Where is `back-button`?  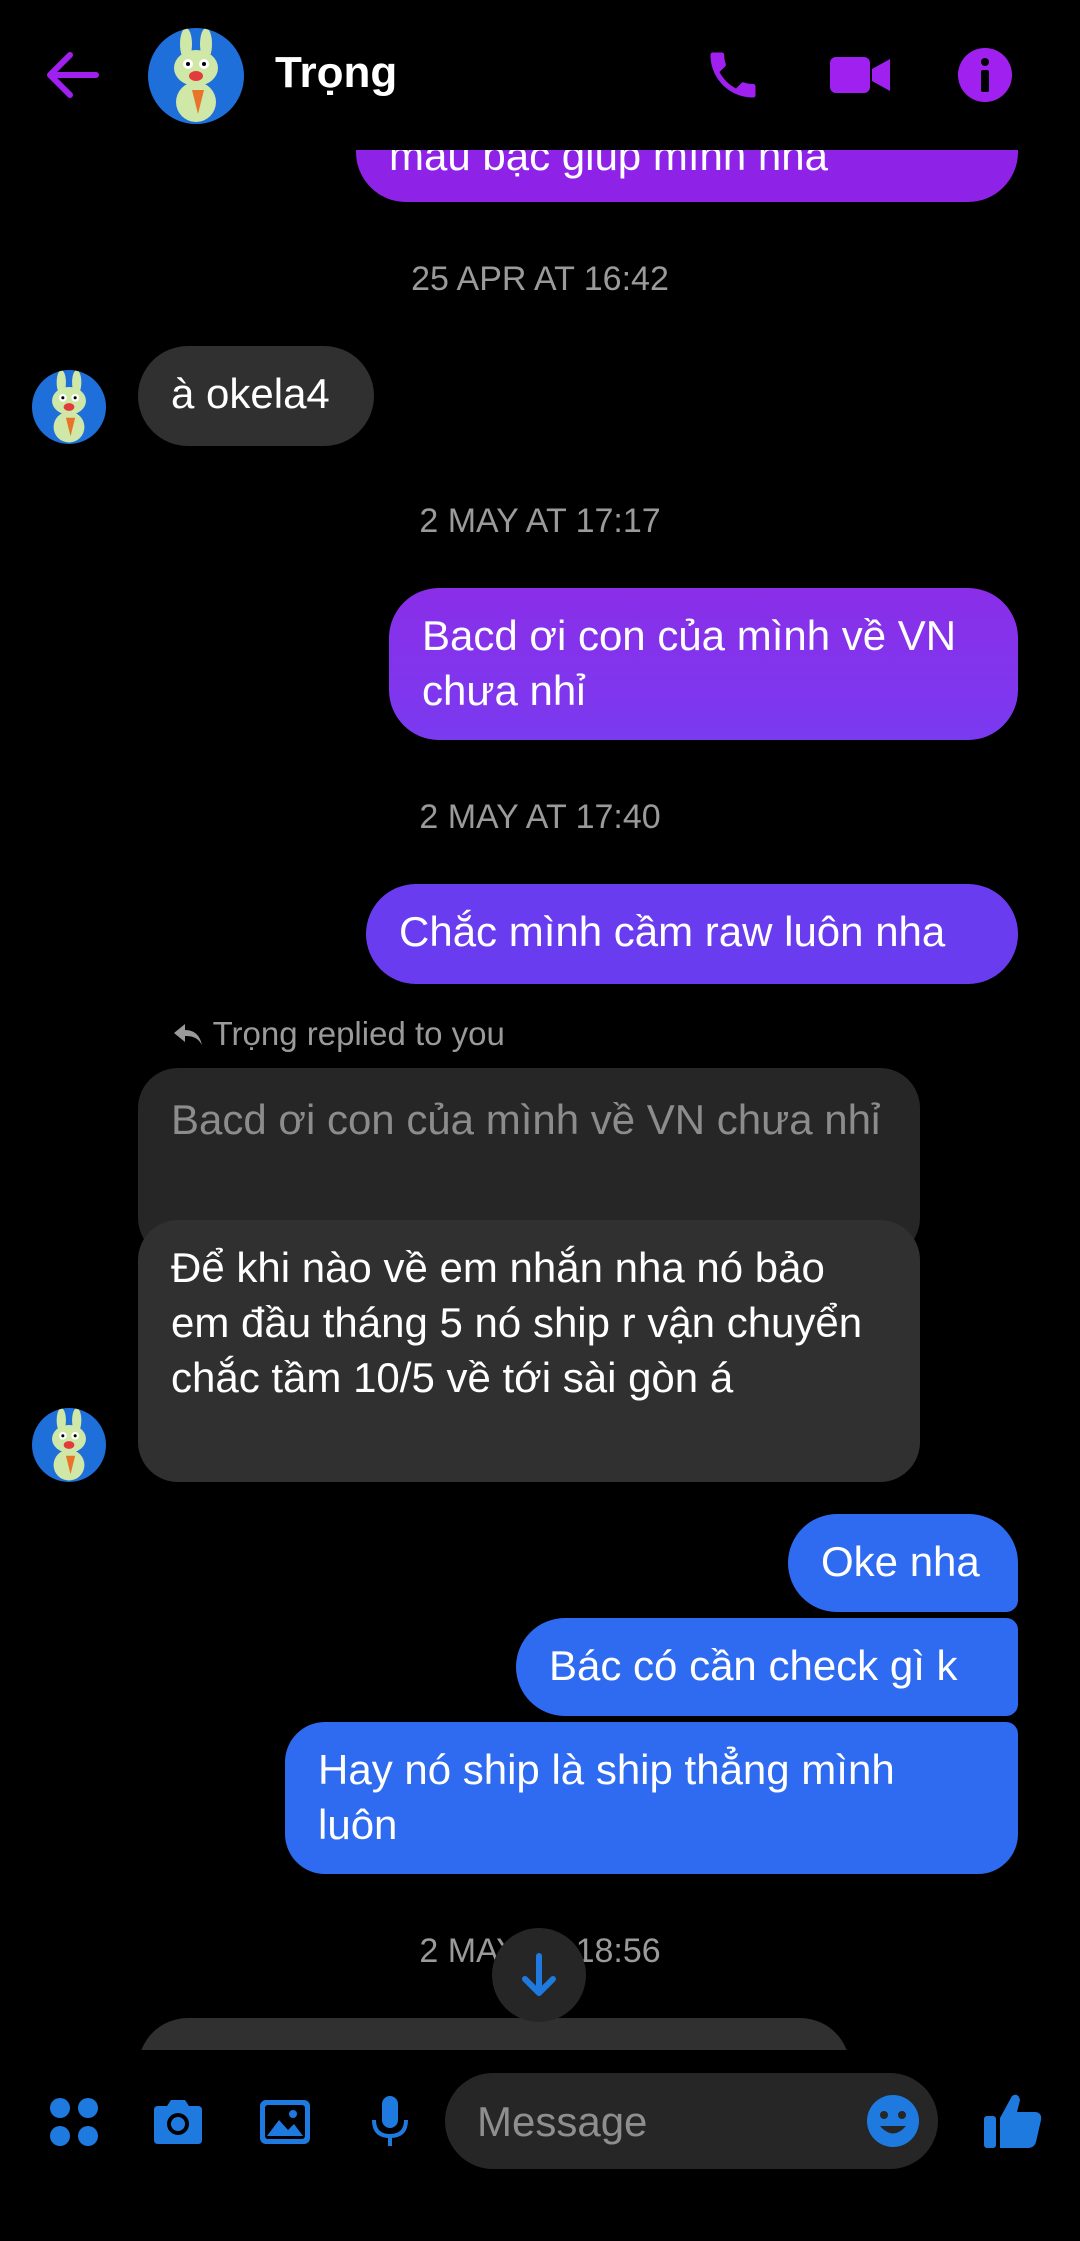 back-button is located at coordinates (72, 75).